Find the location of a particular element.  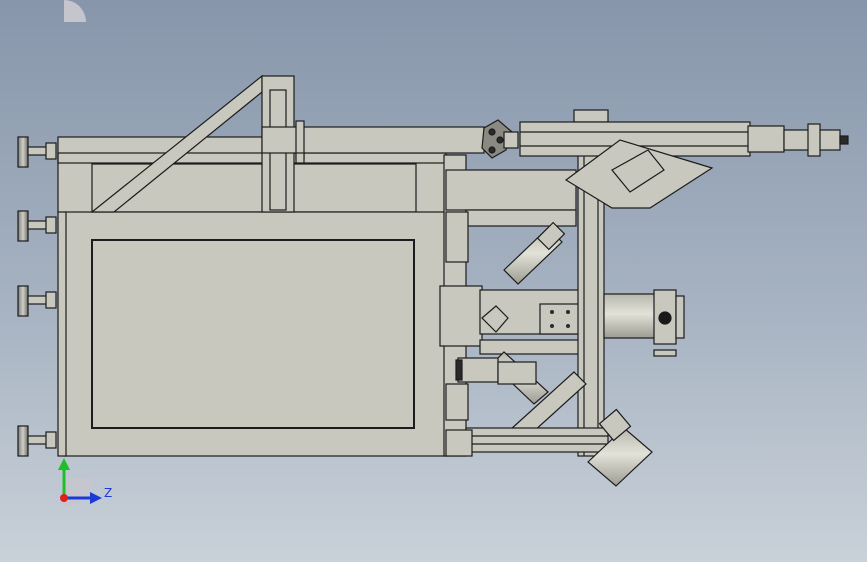

z-axis-label: Z is located at coordinates (108, 493).